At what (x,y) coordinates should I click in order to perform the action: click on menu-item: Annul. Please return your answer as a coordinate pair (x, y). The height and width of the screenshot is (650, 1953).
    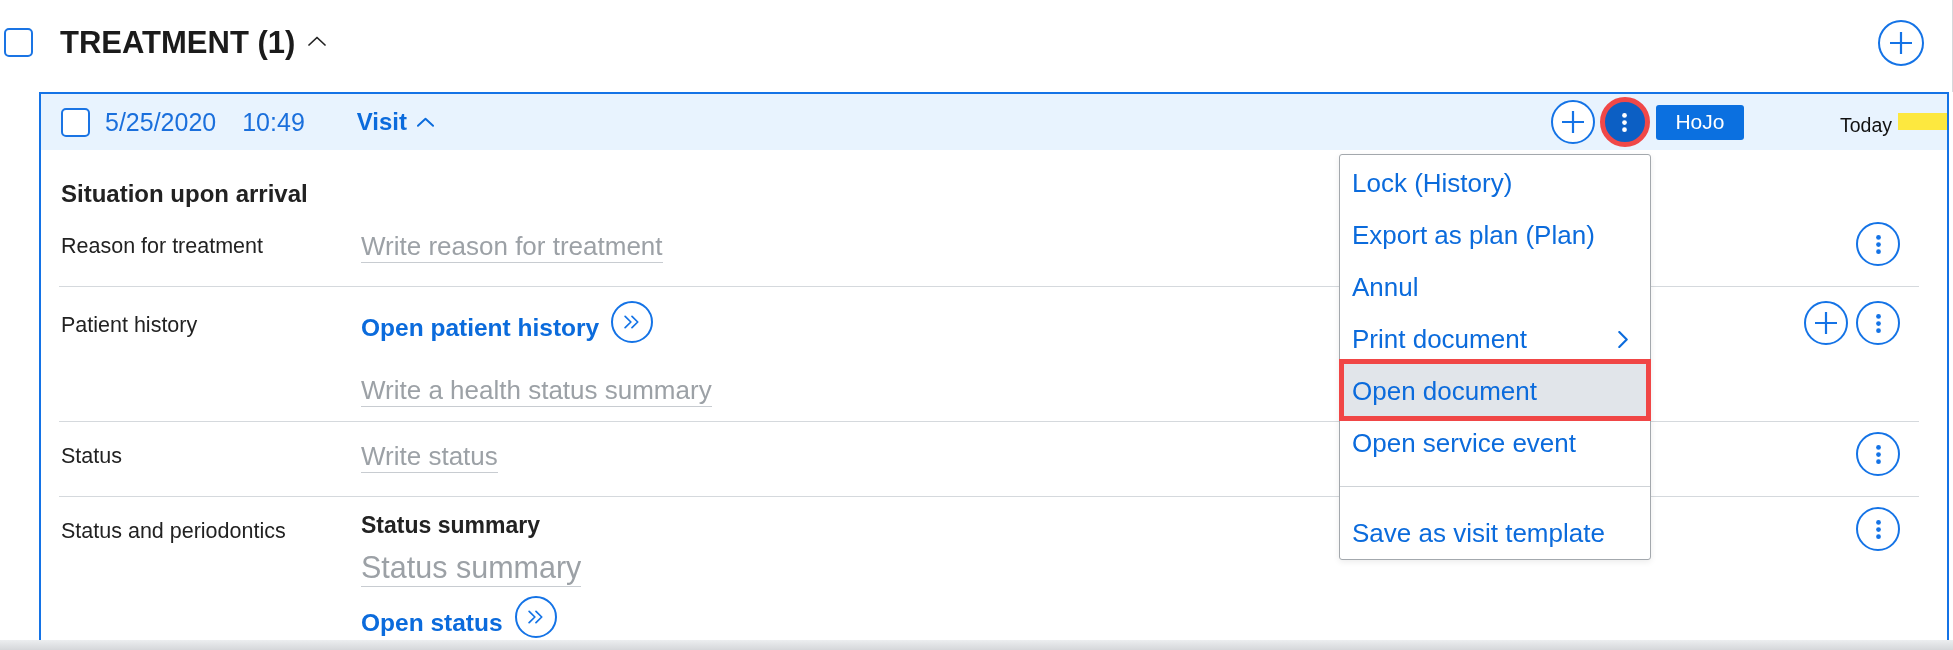
    Looking at the image, I should click on (1495, 287).